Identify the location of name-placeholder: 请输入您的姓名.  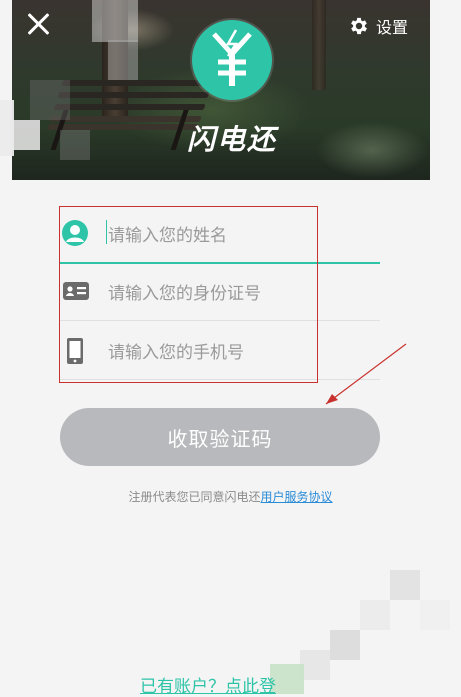
(167, 236).